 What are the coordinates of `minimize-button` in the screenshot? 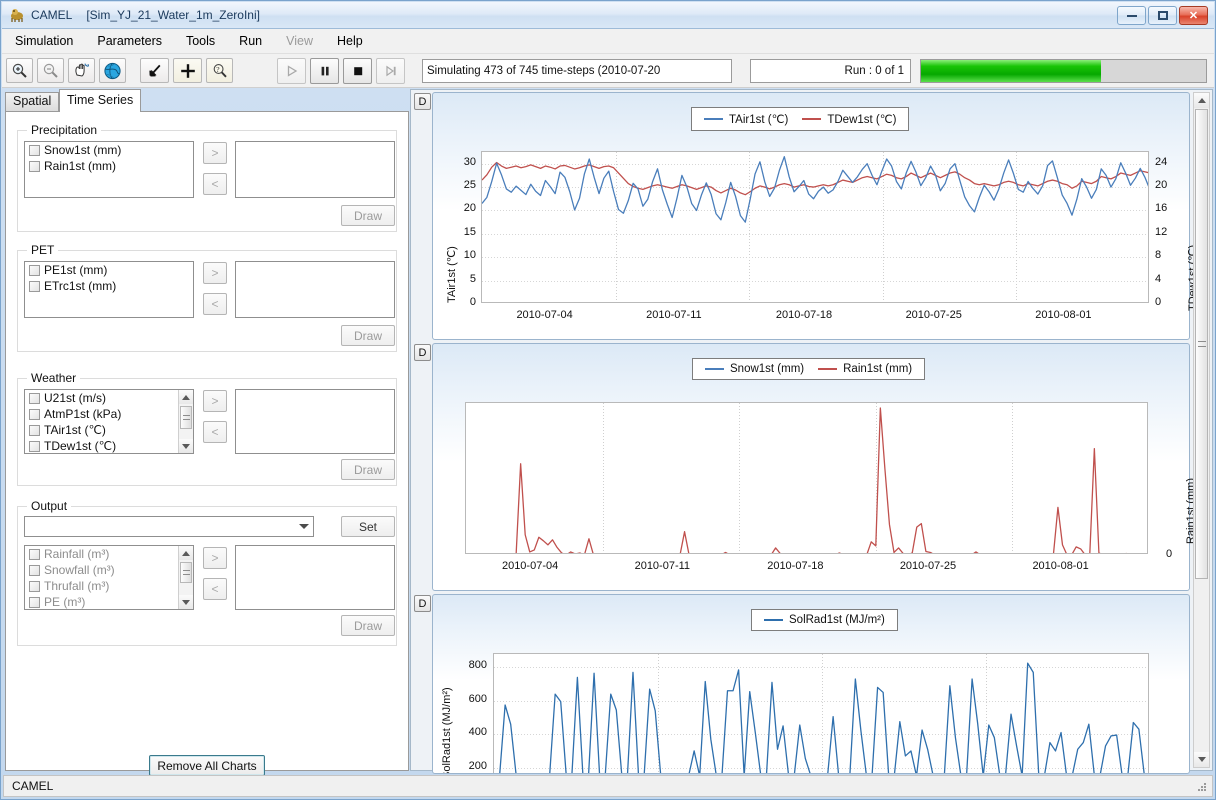 It's located at (1131, 15).